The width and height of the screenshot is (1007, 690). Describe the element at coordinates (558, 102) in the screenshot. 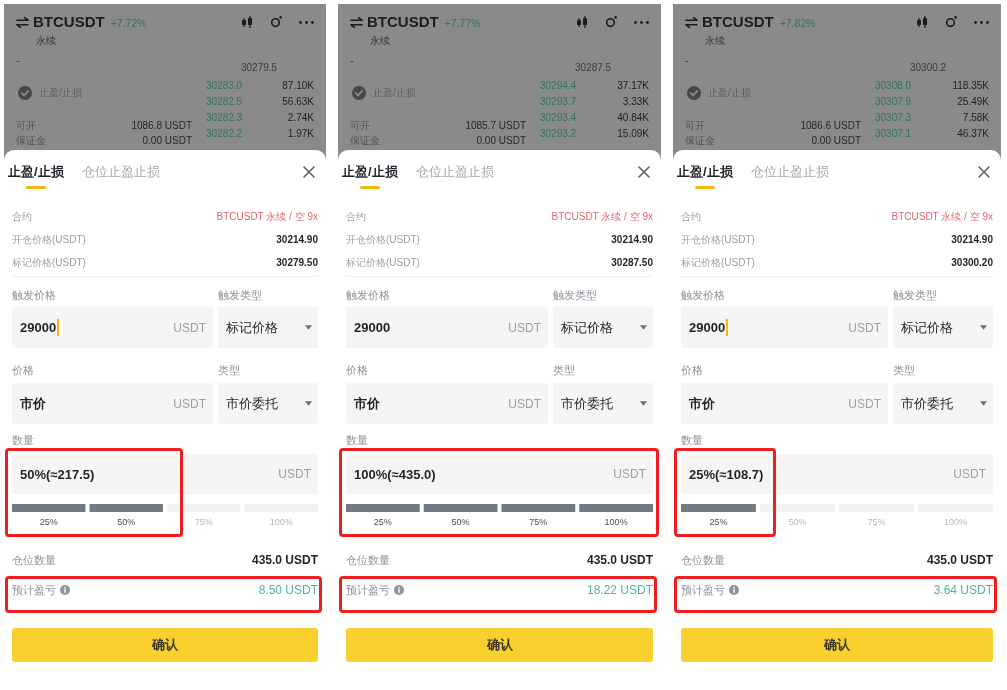

I see `book-price: 30293.7` at that location.